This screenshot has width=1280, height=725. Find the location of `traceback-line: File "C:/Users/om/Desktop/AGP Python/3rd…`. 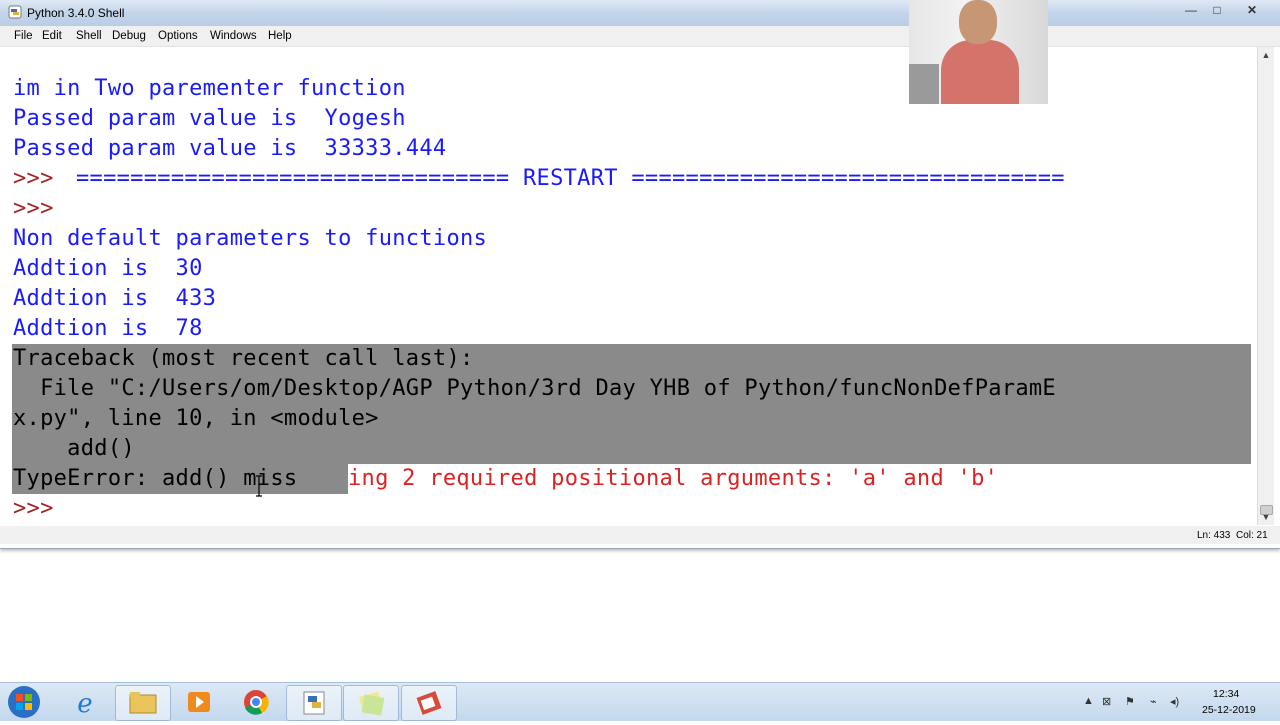

traceback-line: File "C:/Users/om/Desktop/AGP Python/3rd… is located at coordinates (534, 388).